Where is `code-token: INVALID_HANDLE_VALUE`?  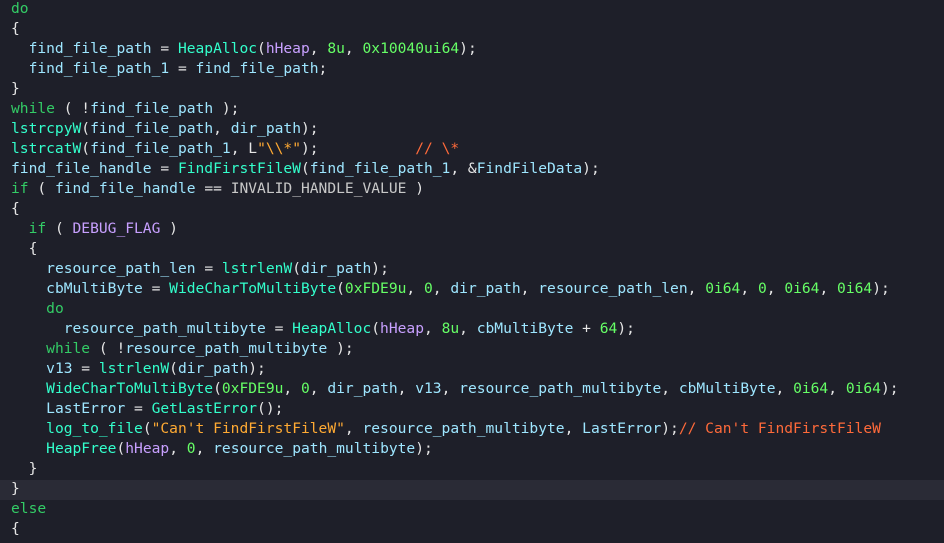 code-token: INVALID_HANDLE_VALUE is located at coordinates (318, 188).